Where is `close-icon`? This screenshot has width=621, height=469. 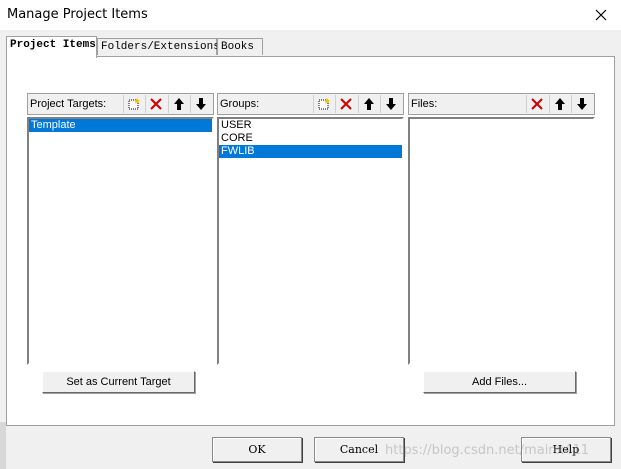 close-icon is located at coordinates (601, 15).